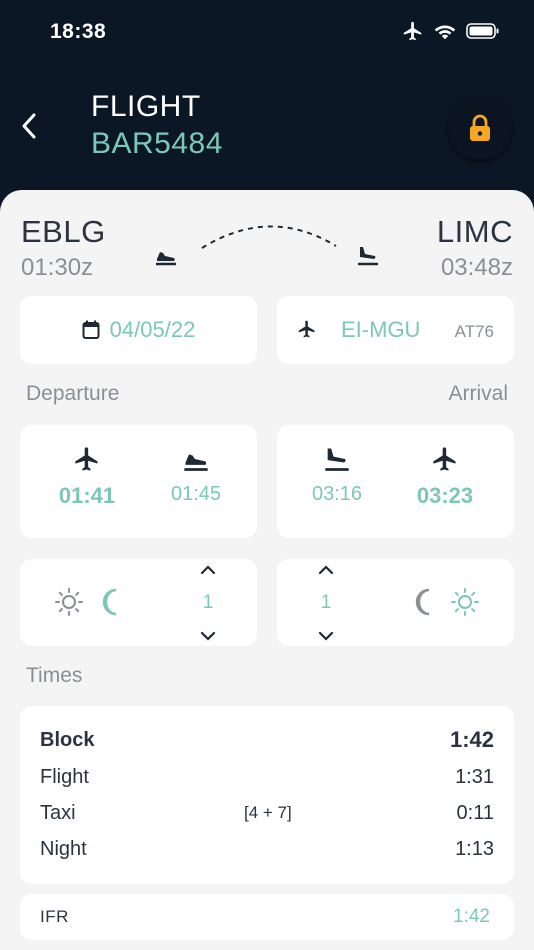  What do you see at coordinates (474, 848) in the screenshot?
I see `time-row-value: 1:13` at bounding box center [474, 848].